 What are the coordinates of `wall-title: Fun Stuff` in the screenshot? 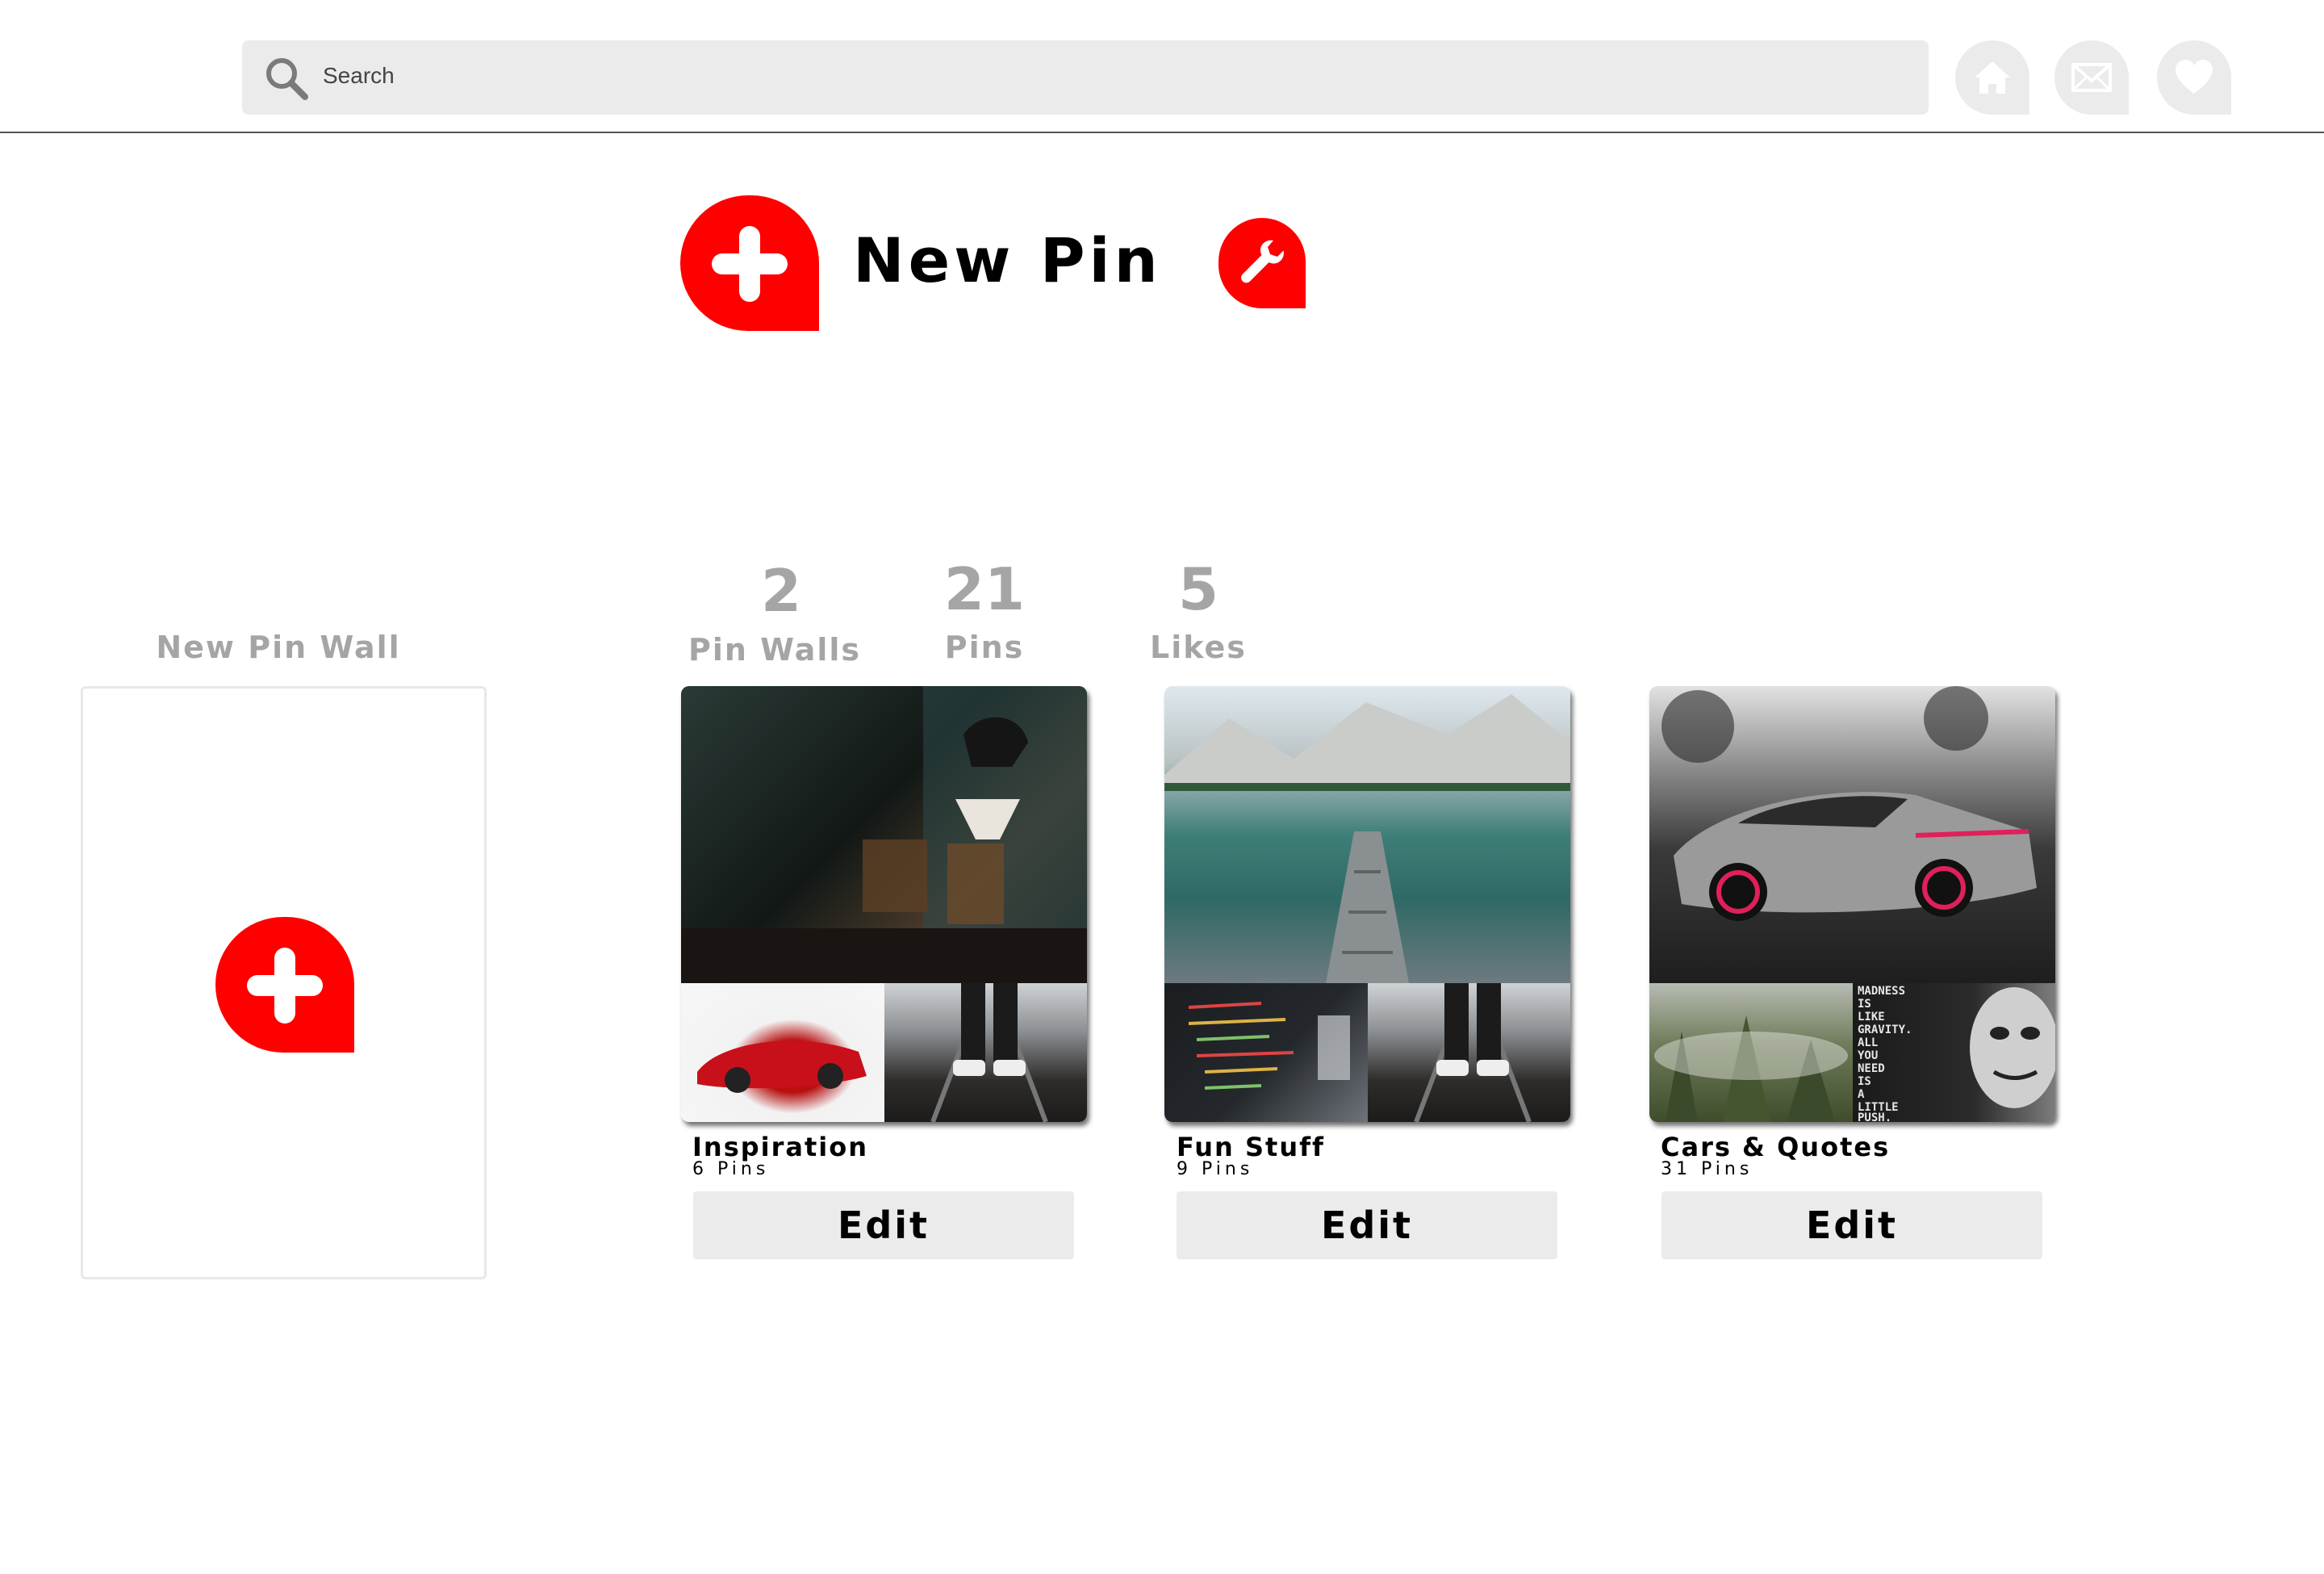 It's located at (1251, 1147).